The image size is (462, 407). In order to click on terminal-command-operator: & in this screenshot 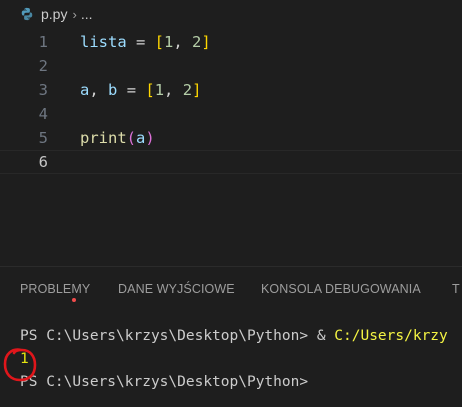, I will do `click(325, 336)`.